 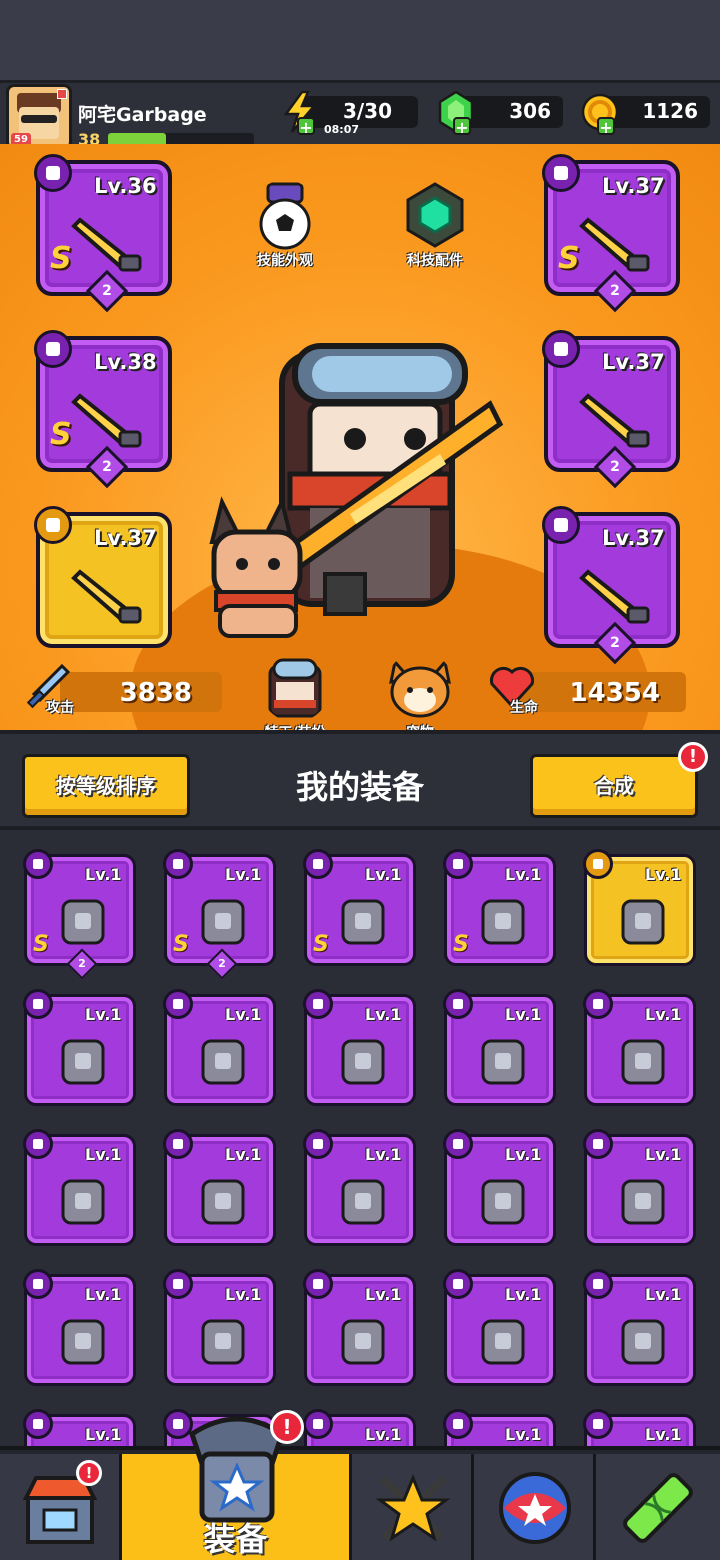 What do you see at coordinates (603, 692) in the screenshot?
I see `hp-stat: 14354` at bounding box center [603, 692].